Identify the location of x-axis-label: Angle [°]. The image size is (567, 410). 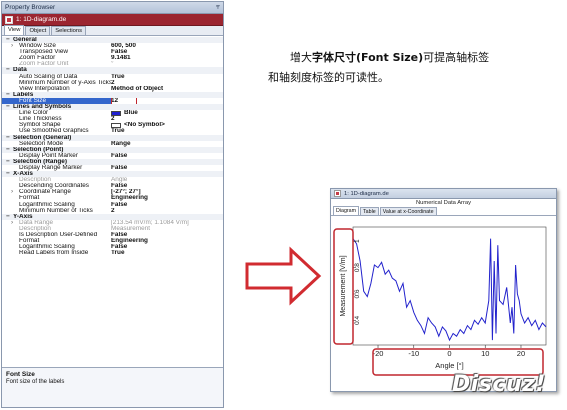
(449, 365).